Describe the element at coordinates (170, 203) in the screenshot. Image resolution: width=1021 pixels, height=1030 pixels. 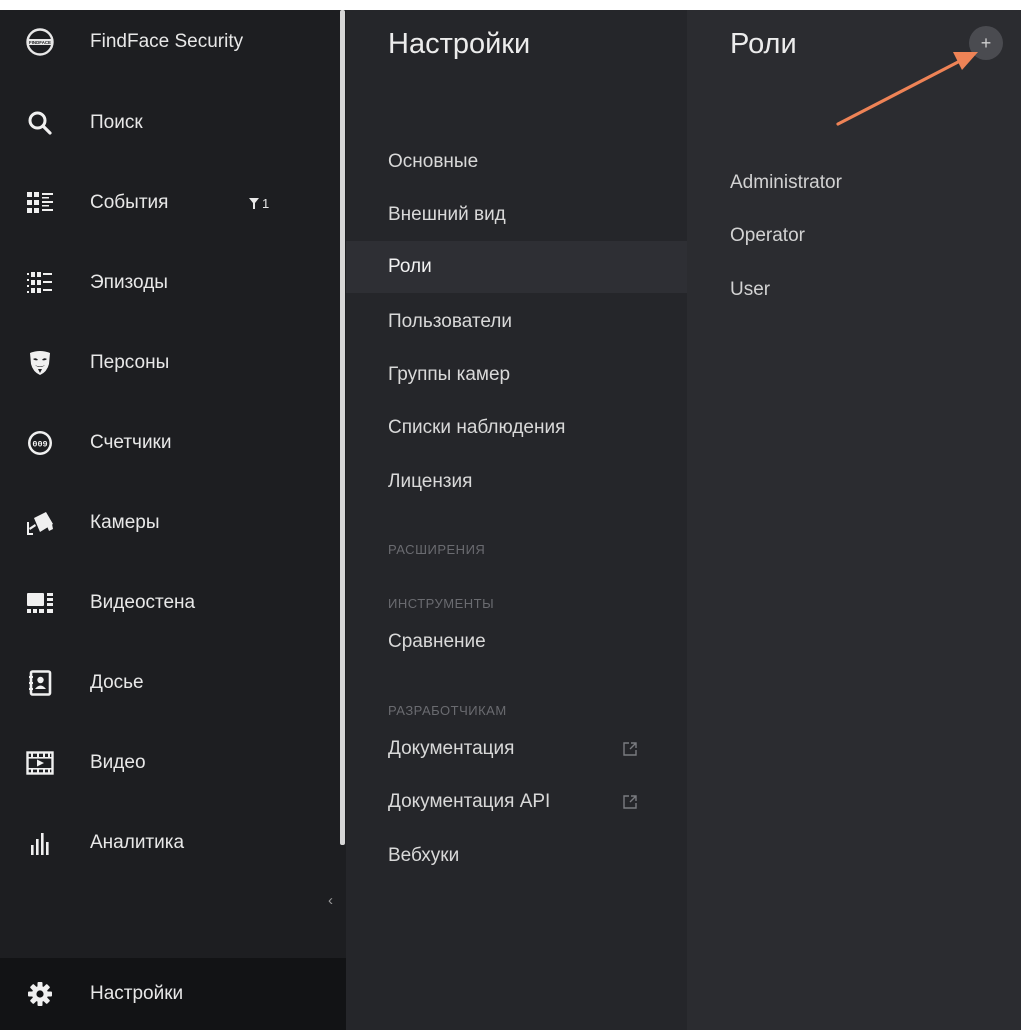
I see `sidebar-item-events: События 1` at that location.